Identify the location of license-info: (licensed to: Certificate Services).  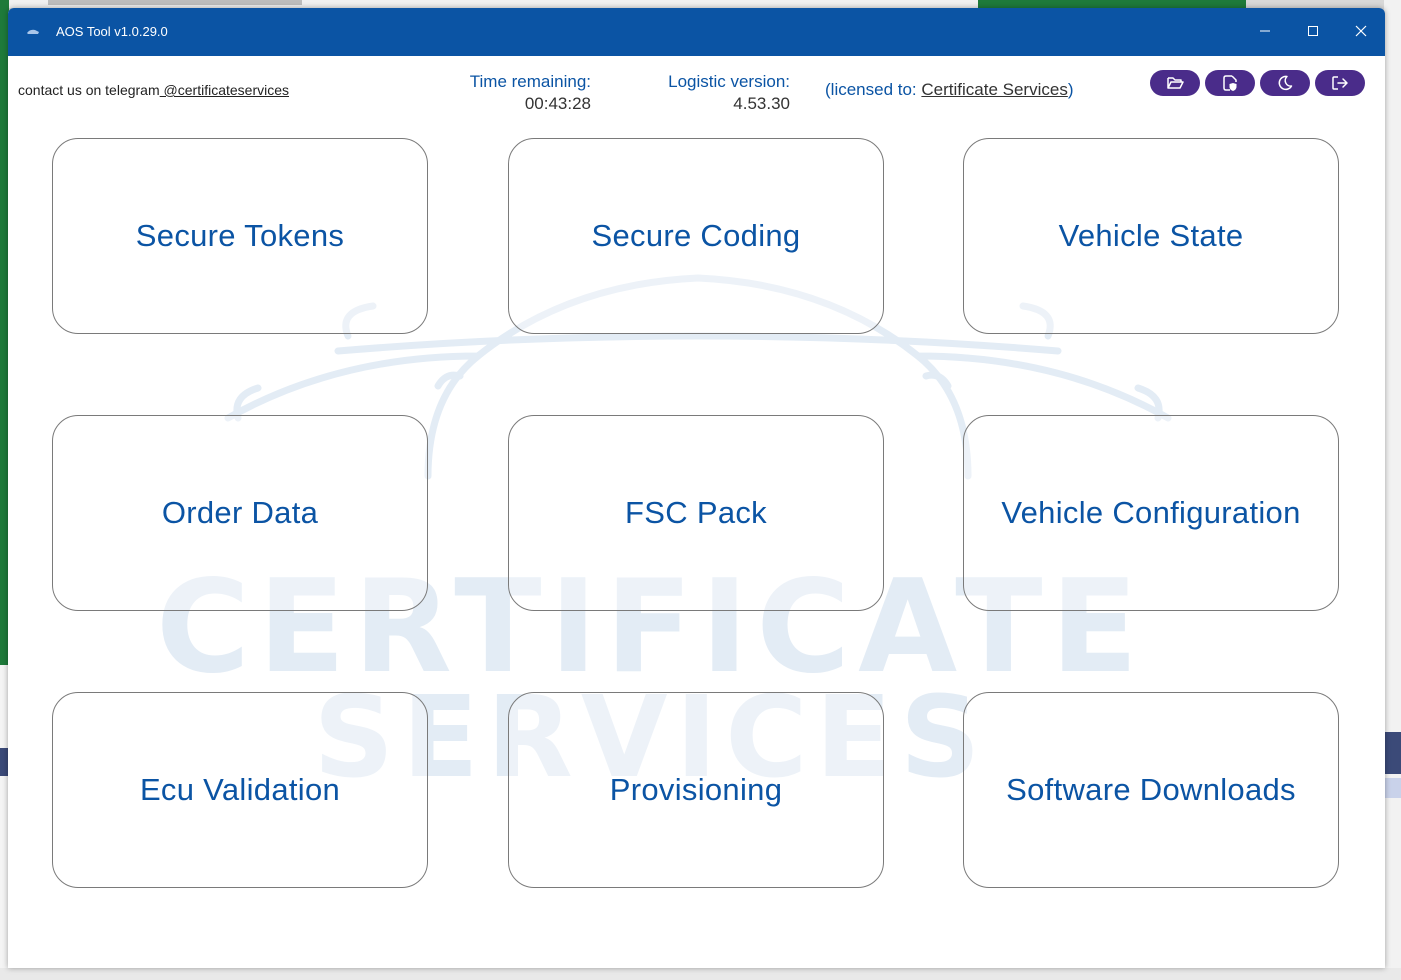
(949, 90).